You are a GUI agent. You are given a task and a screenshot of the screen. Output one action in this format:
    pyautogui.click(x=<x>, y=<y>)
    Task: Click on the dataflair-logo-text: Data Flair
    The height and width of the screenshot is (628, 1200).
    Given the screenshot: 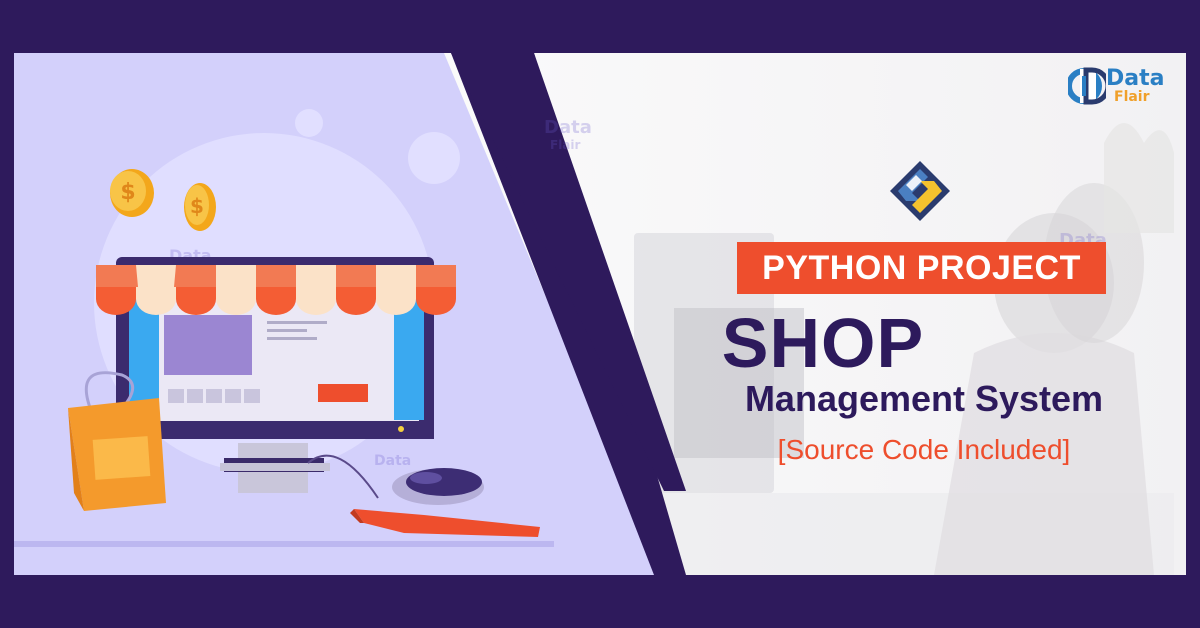 What is the action you would take?
    pyautogui.click(x=1135, y=85)
    